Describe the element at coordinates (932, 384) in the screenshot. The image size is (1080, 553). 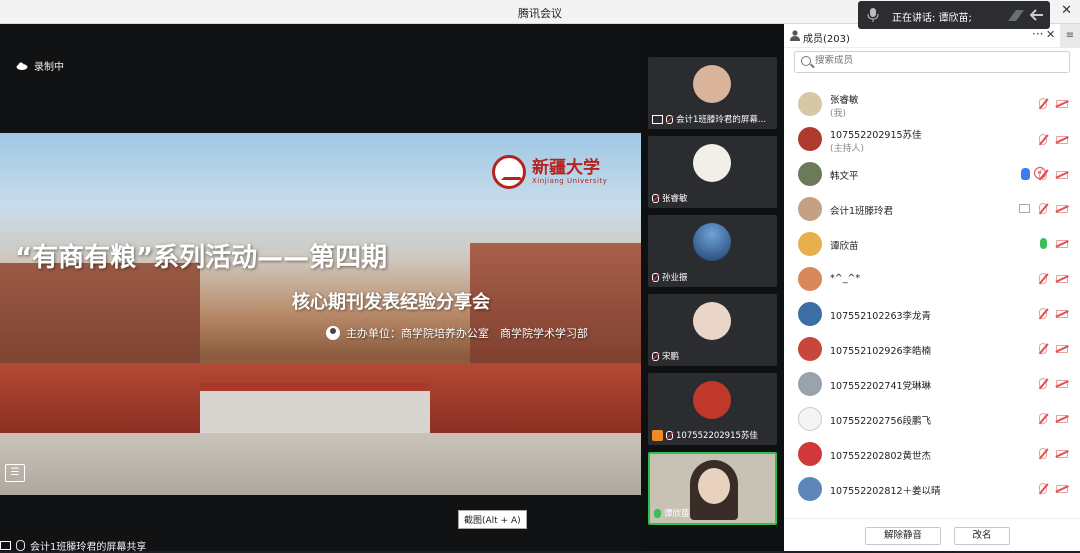
I see `member-row: 107552202741党琳琳` at that location.